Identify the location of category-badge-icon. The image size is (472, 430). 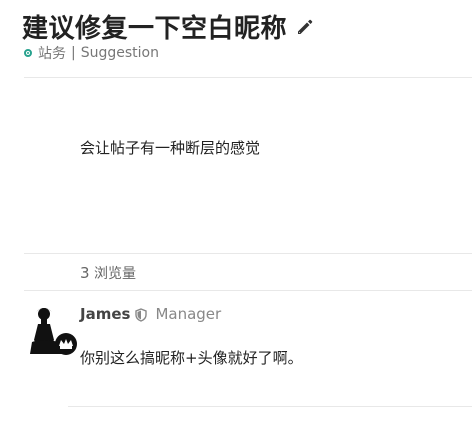
(28, 53).